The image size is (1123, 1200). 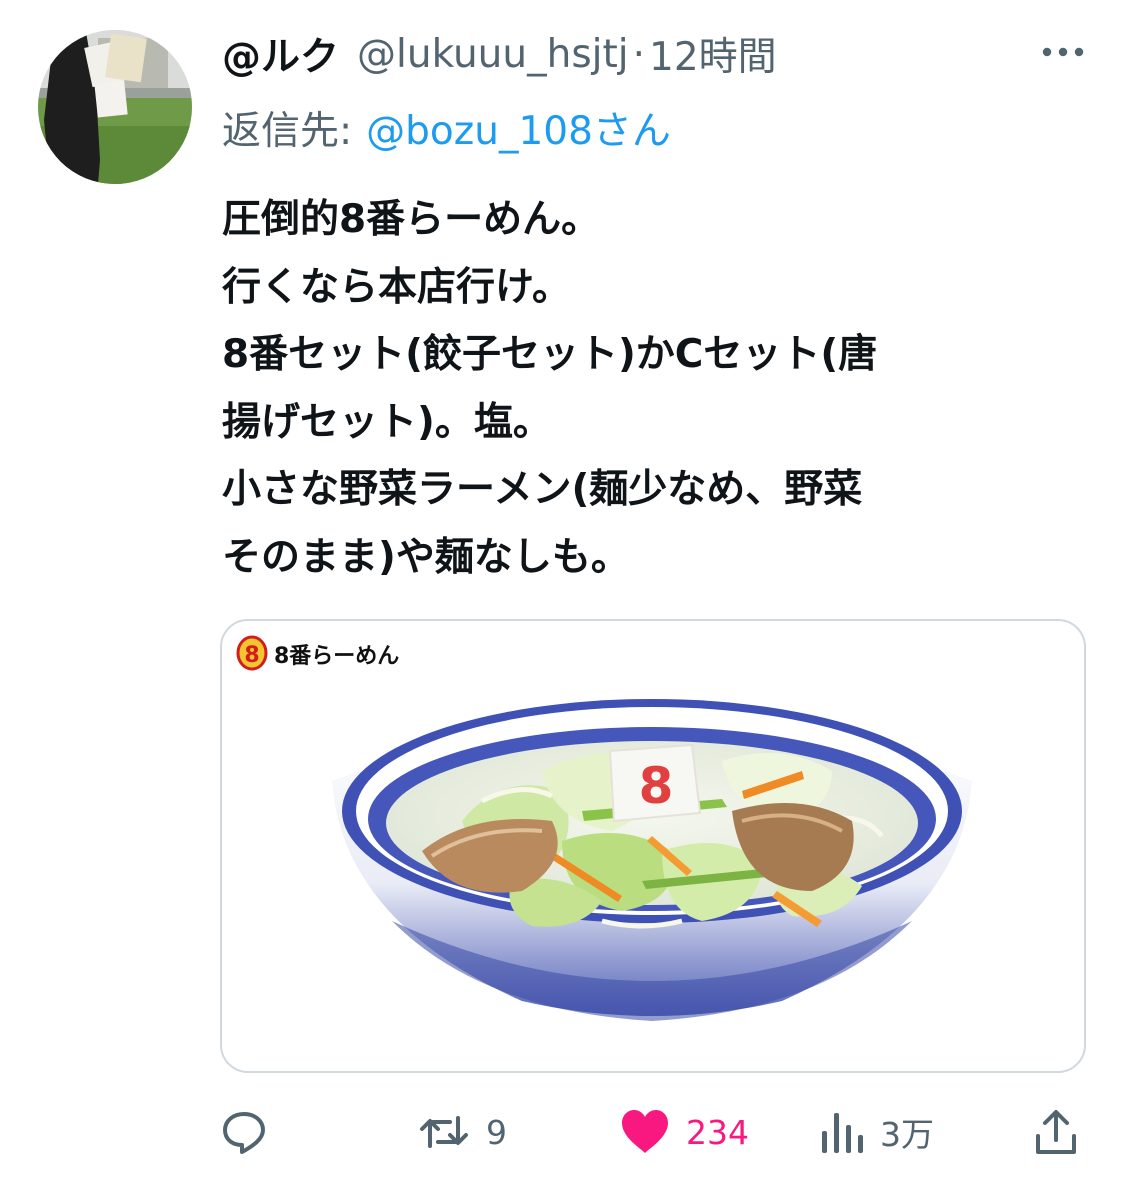 What do you see at coordinates (387, 422) in the screenshot?
I see `tweet-text-line: 揚げセット)。塩。` at bounding box center [387, 422].